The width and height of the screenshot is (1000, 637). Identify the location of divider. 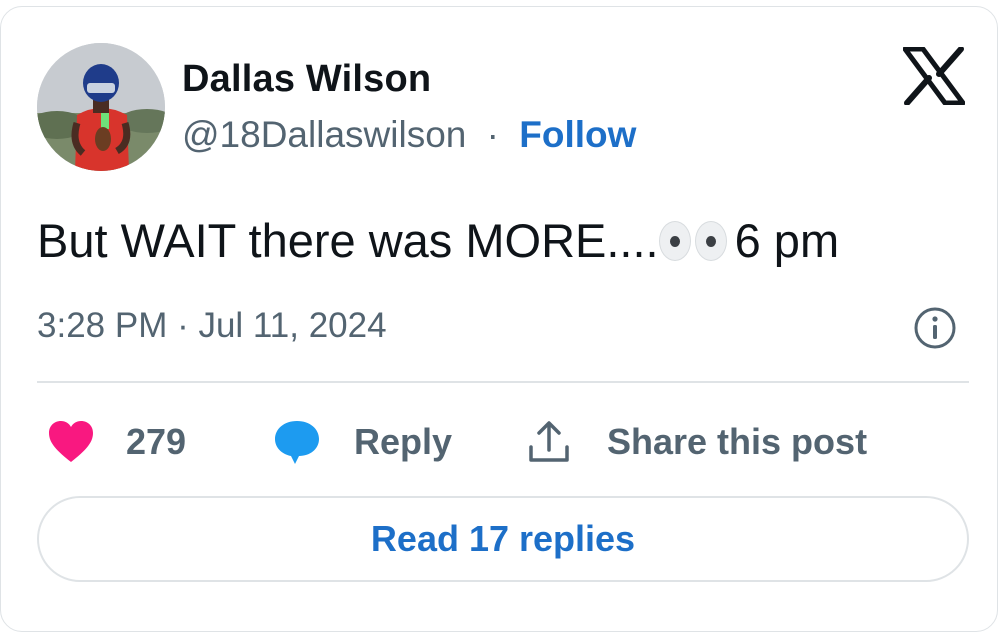
(503, 382).